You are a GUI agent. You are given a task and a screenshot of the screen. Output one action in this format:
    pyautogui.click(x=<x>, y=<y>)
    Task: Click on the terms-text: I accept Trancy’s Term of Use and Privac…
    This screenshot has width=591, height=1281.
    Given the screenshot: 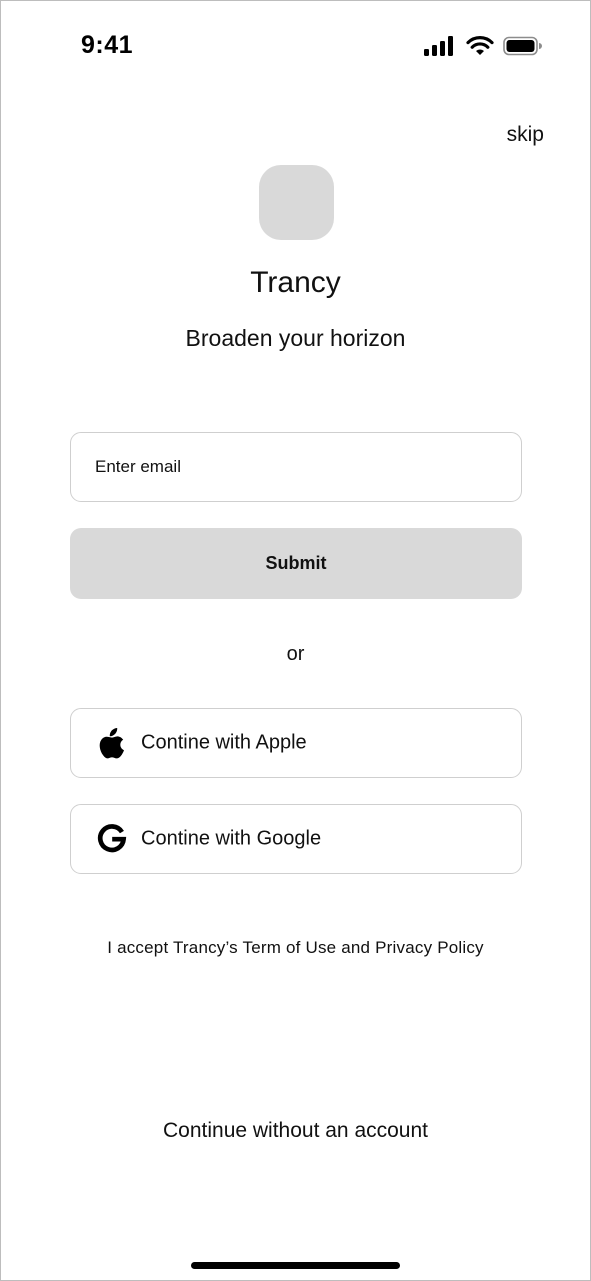 What is the action you would take?
    pyautogui.click(x=295, y=948)
    